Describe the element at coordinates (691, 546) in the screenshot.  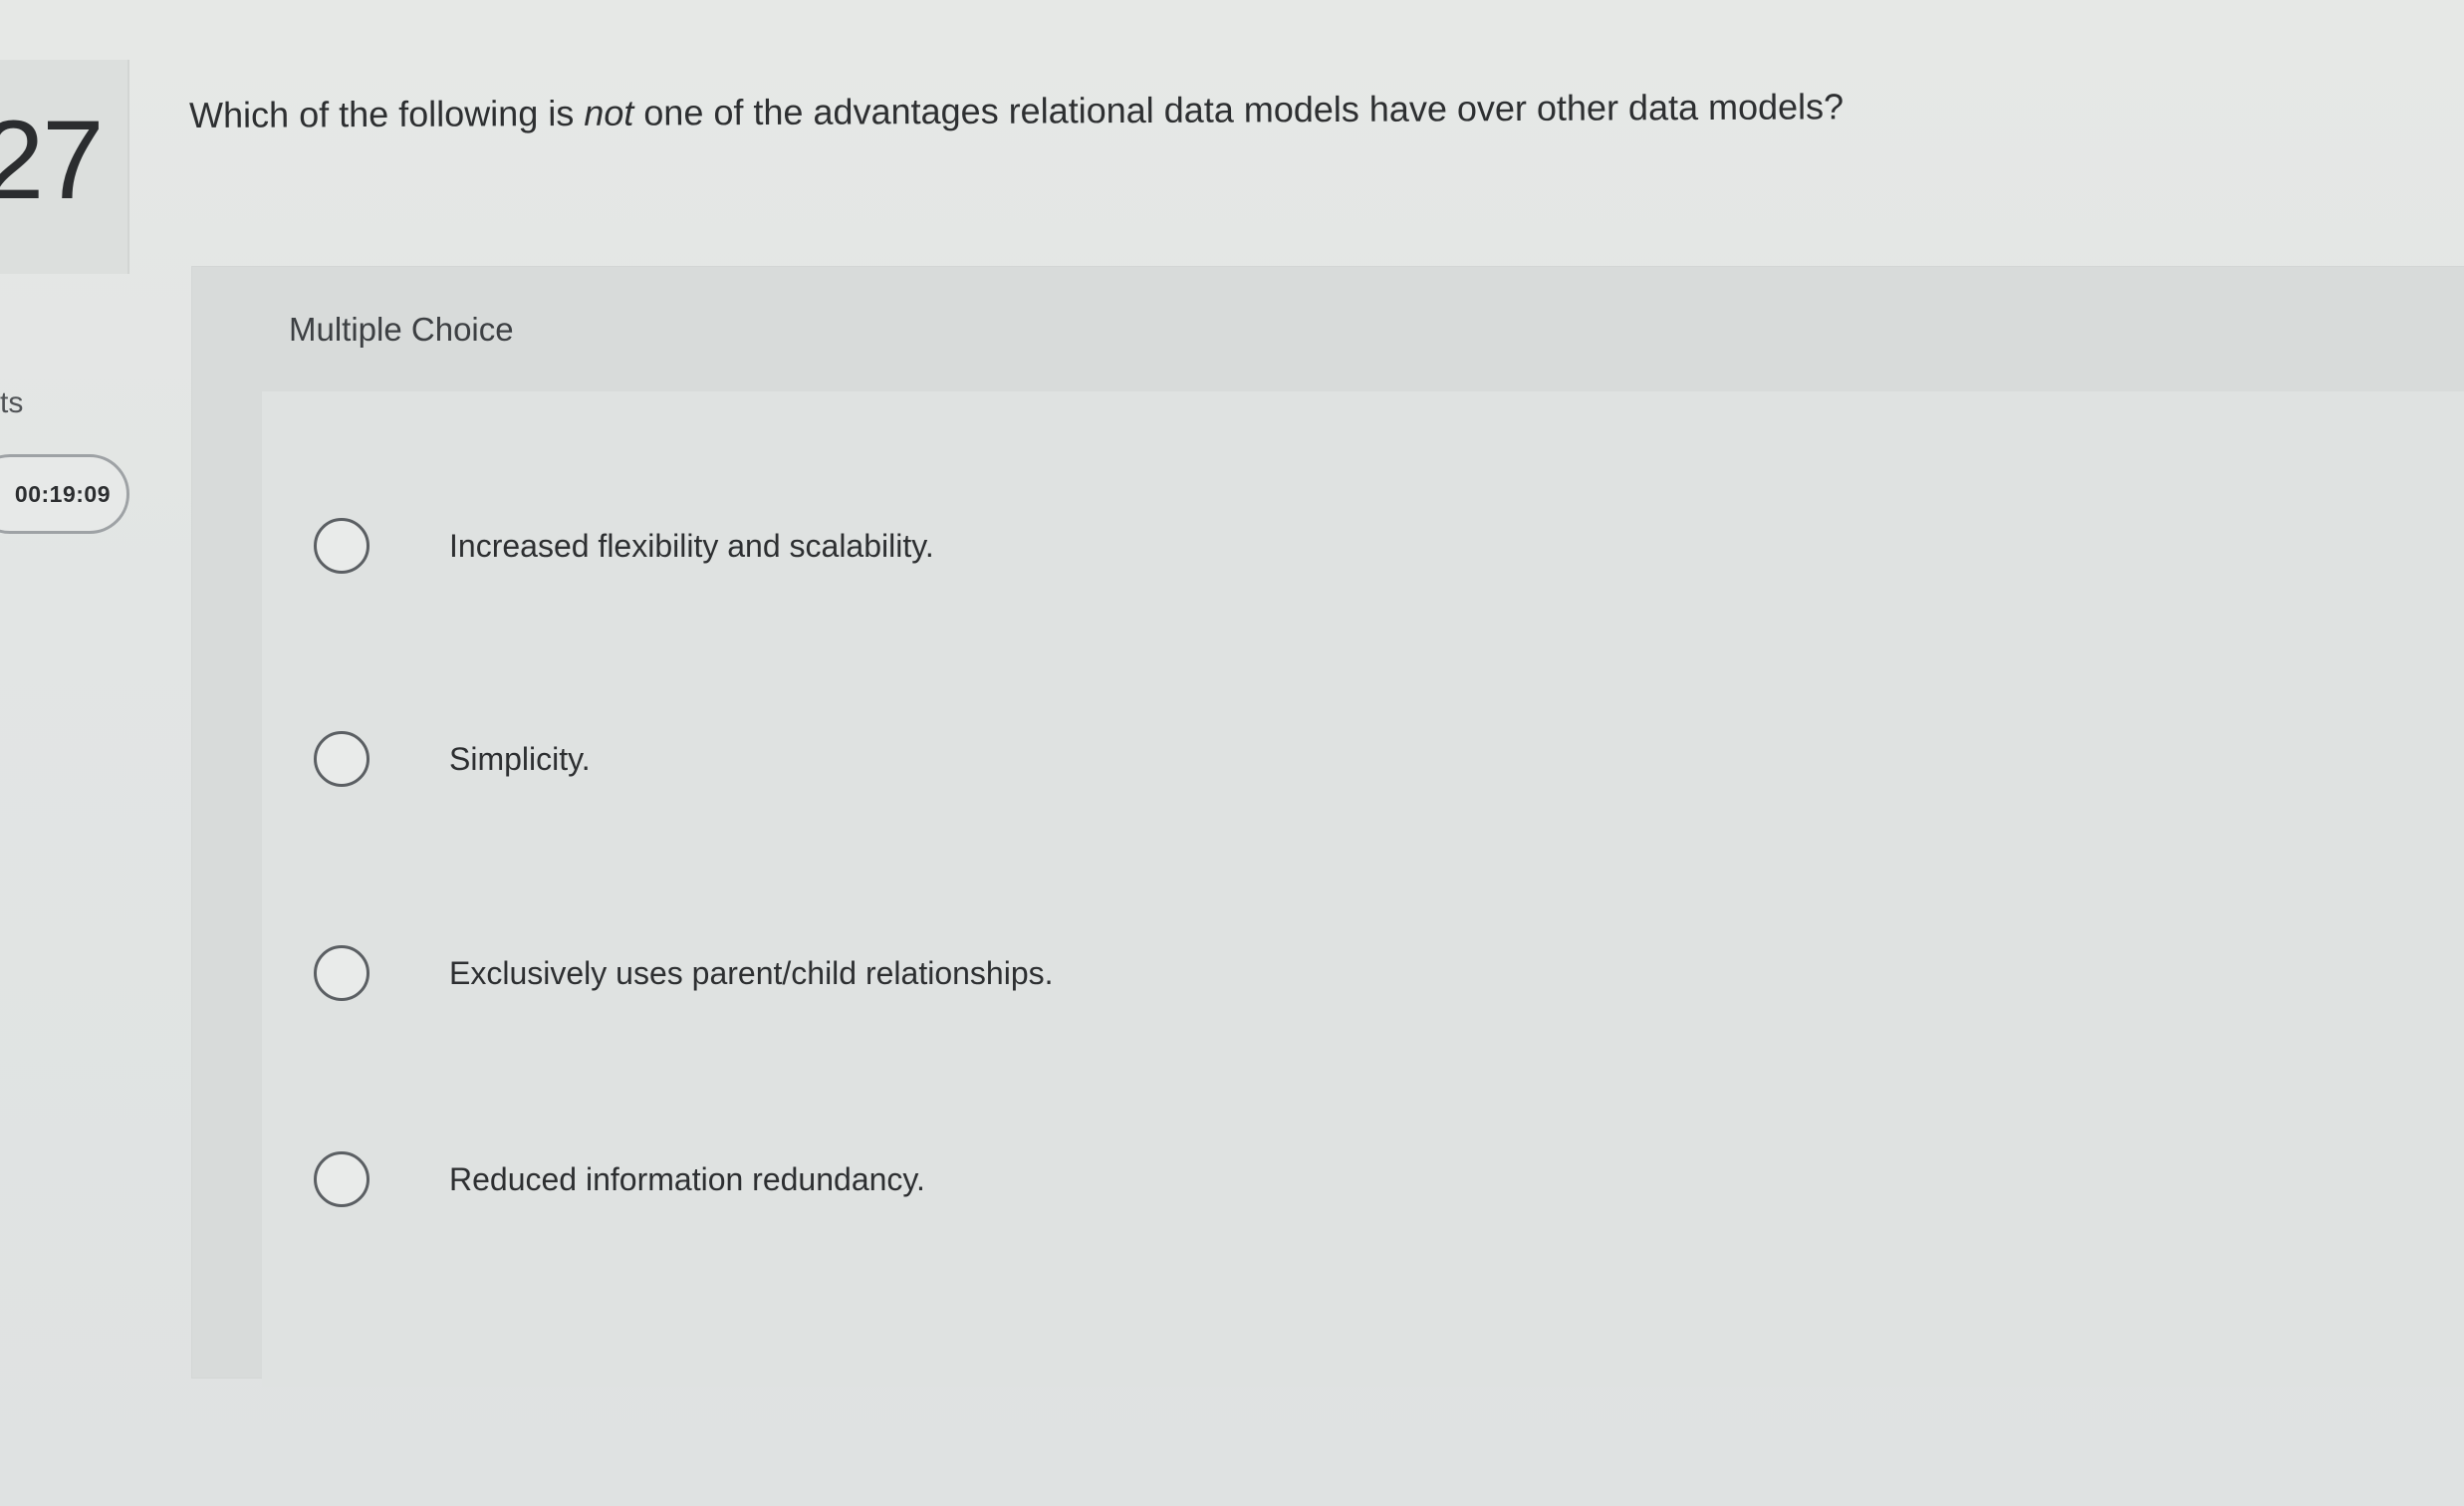
I see `option-label: Increased flexibility and scalability.` at that location.